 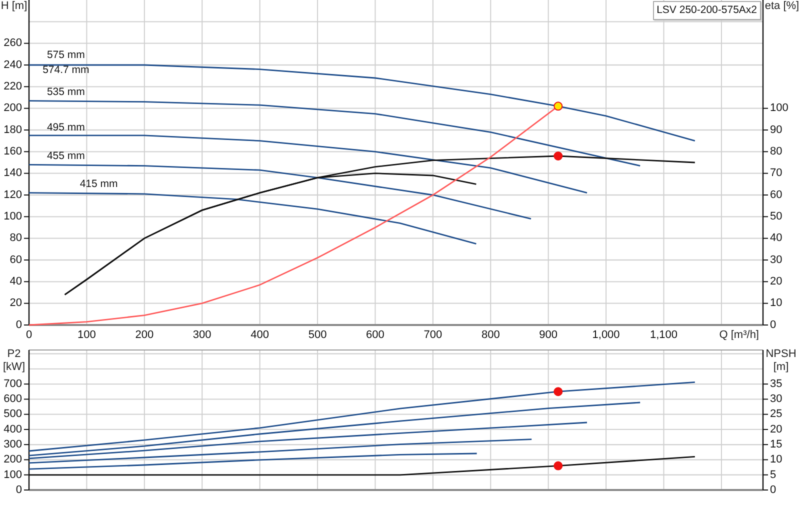 What do you see at coordinates (99, 184) in the screenshot?
I see `curve-label: 415 mm` at bounding box center [99, 184].